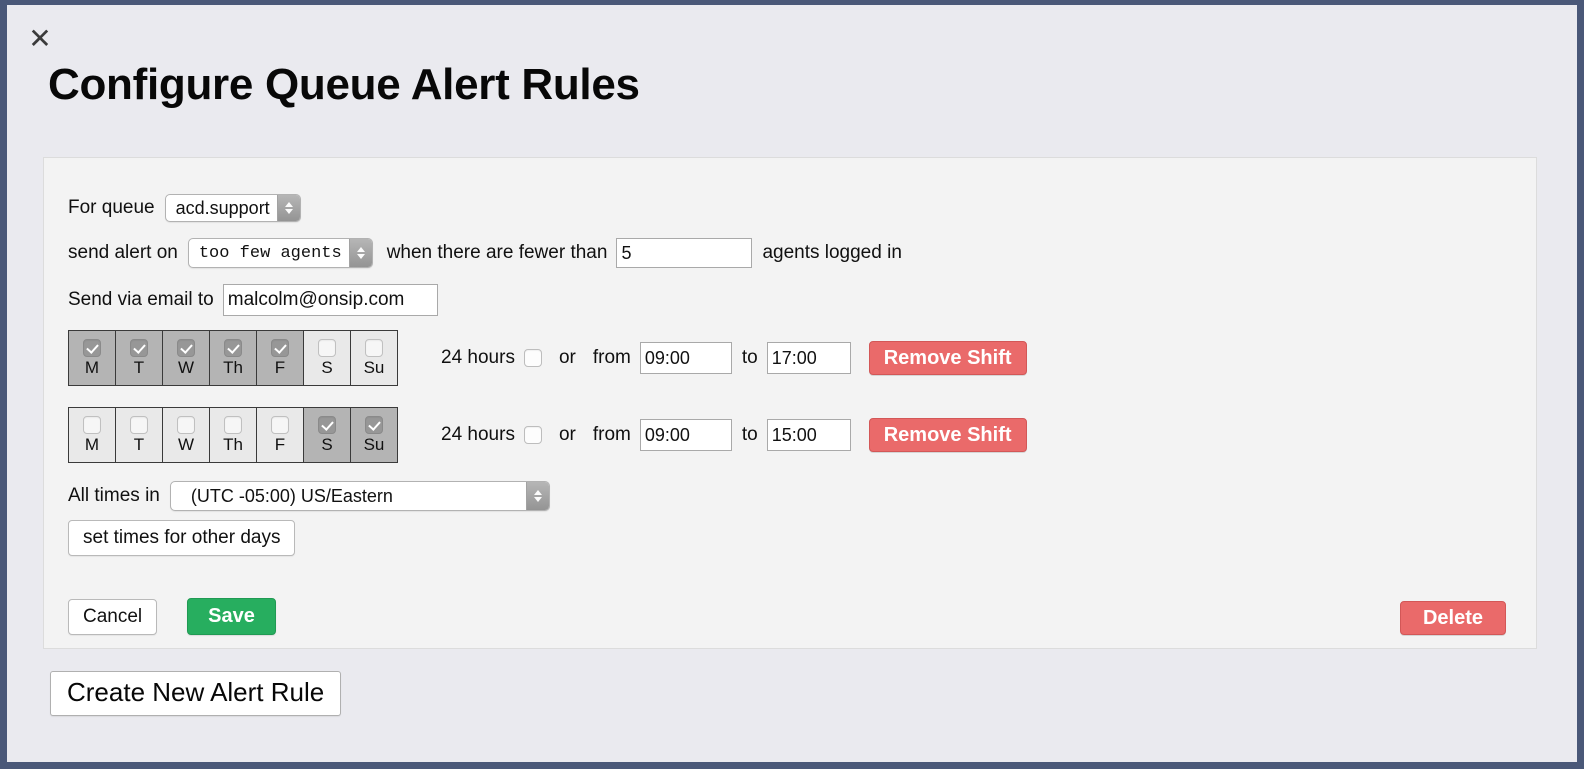 The height and width of the screenshot is (769, 1584). Describe the element at coordinates (123, 252) in the screenshot. I see `alert-on-label: send alert on` at that location.